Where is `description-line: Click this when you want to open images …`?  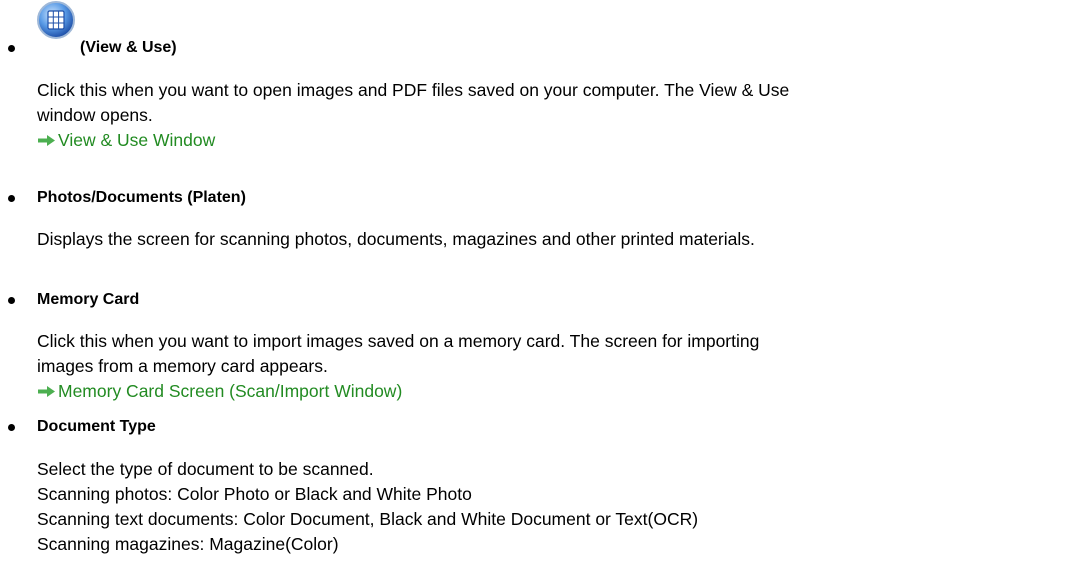
description-line: Click this when you want to open images … is located at coordinates (413, 90).